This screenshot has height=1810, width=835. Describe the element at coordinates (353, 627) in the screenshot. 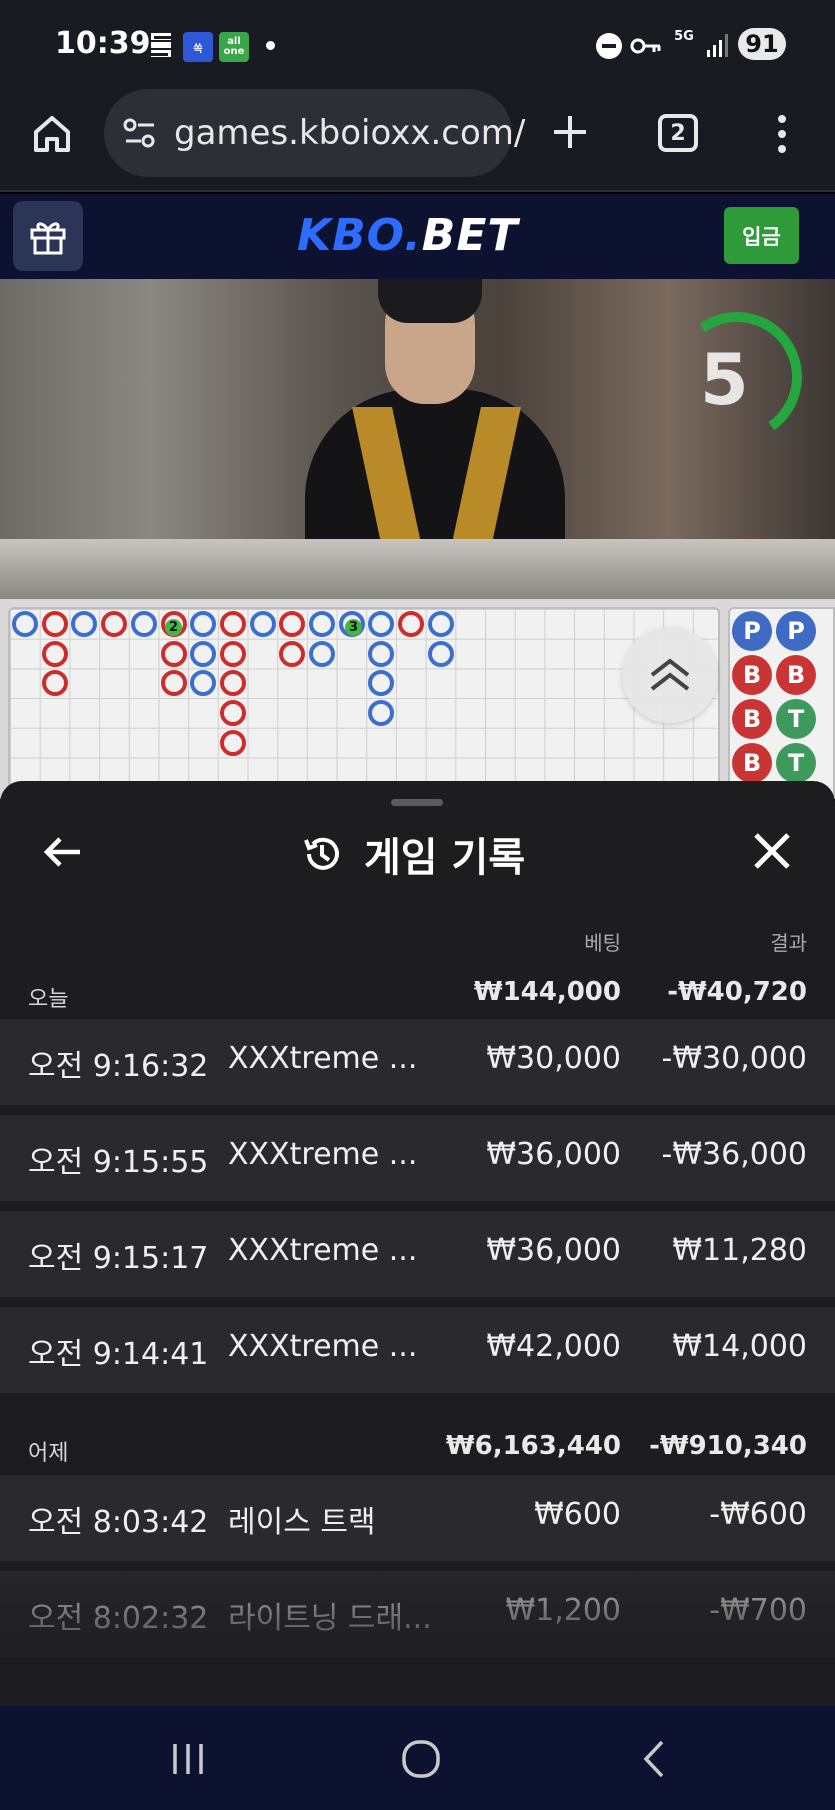

I see `bead-badge: 3` at that location.